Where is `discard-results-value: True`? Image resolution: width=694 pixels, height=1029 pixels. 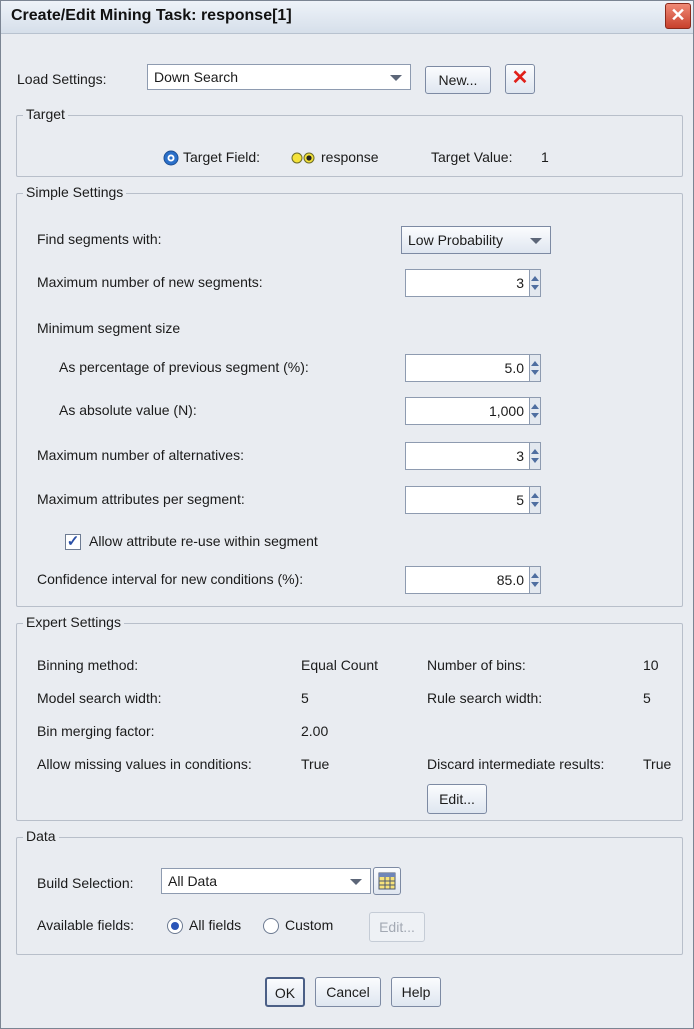
discard-results-value: True is located at coordinates (657, 764).